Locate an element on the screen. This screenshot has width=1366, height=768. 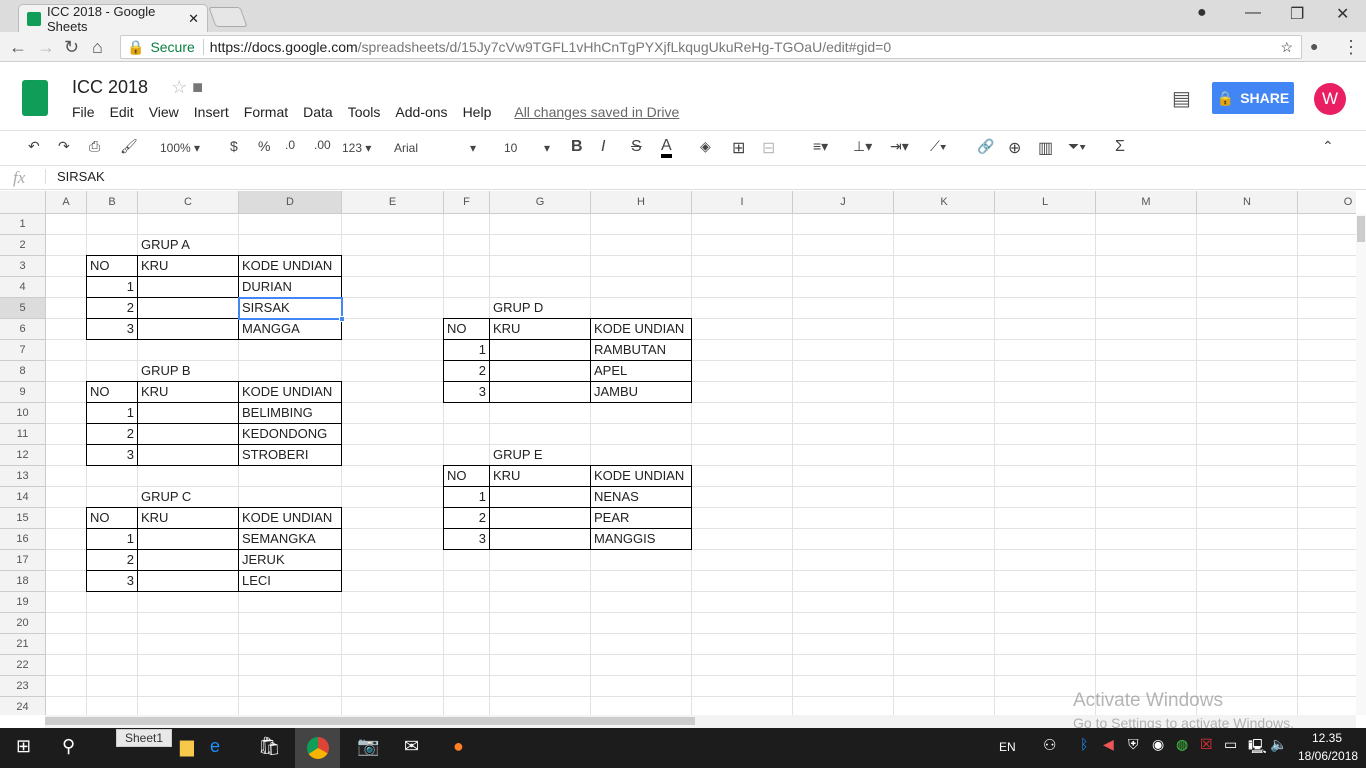
menu-file: File is located at coordinates (83, 112).